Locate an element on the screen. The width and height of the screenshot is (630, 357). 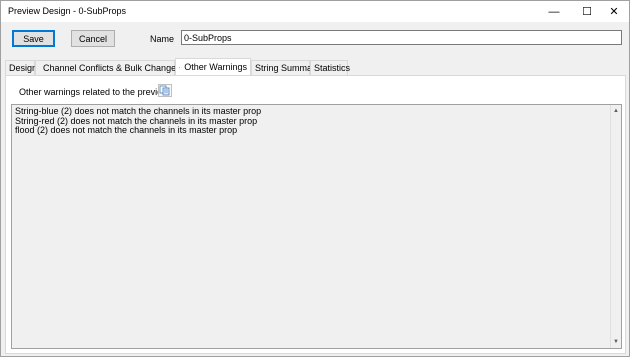
minimize-icon: — is located at coordinates (554, 11).